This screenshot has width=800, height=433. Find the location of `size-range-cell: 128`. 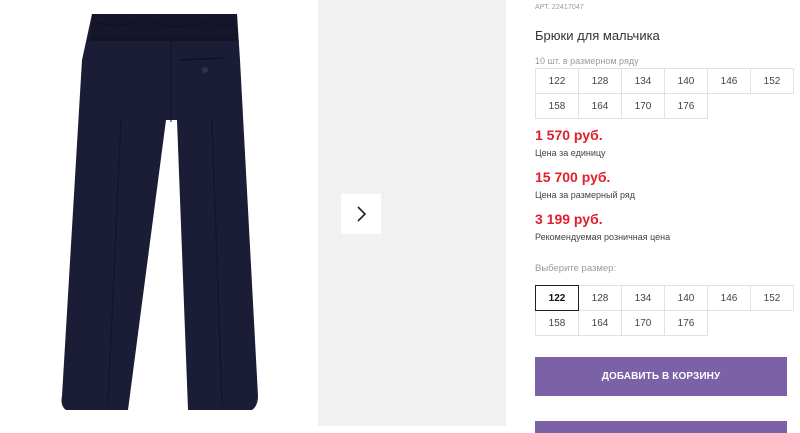

size-range-cell: 128 is located at coordinates (600, 81).